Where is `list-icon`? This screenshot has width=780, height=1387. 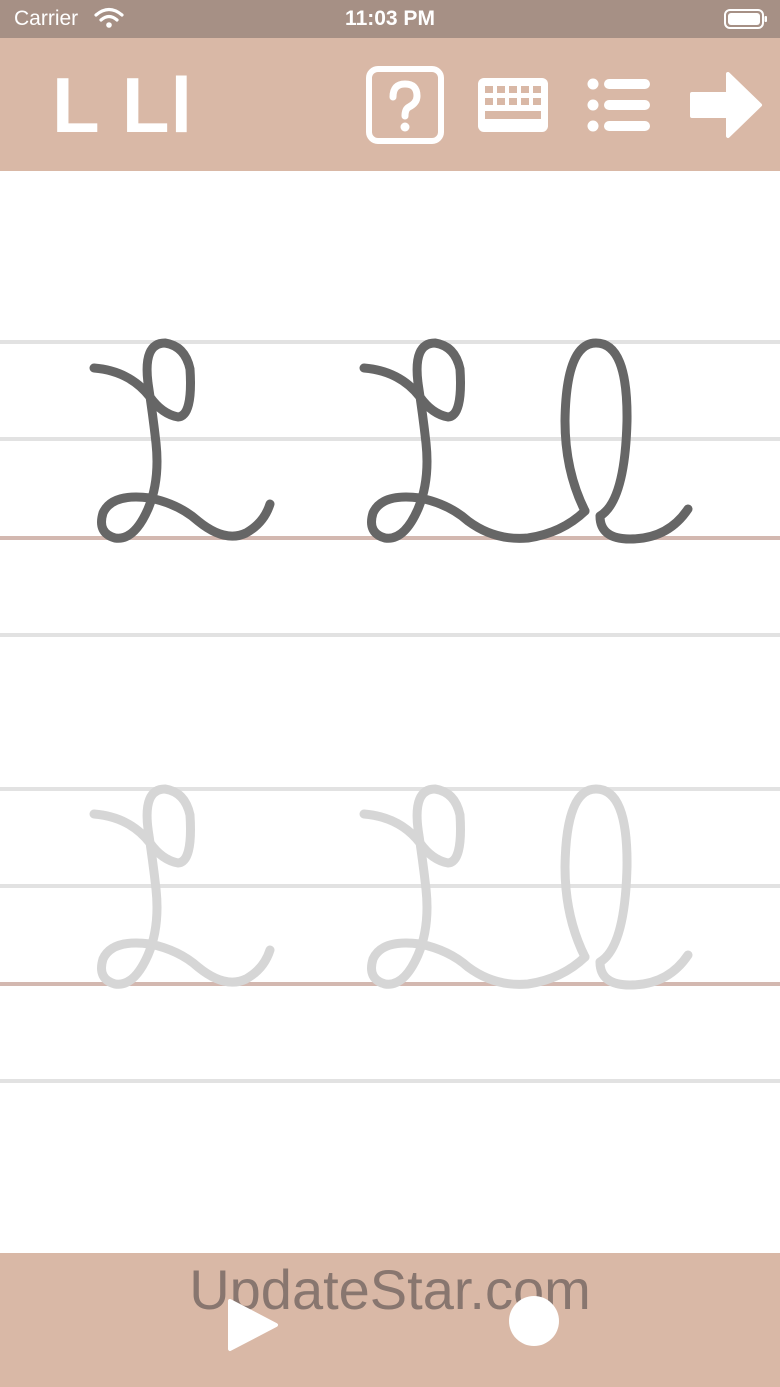 list-icon is located at coordinates (620, 105).